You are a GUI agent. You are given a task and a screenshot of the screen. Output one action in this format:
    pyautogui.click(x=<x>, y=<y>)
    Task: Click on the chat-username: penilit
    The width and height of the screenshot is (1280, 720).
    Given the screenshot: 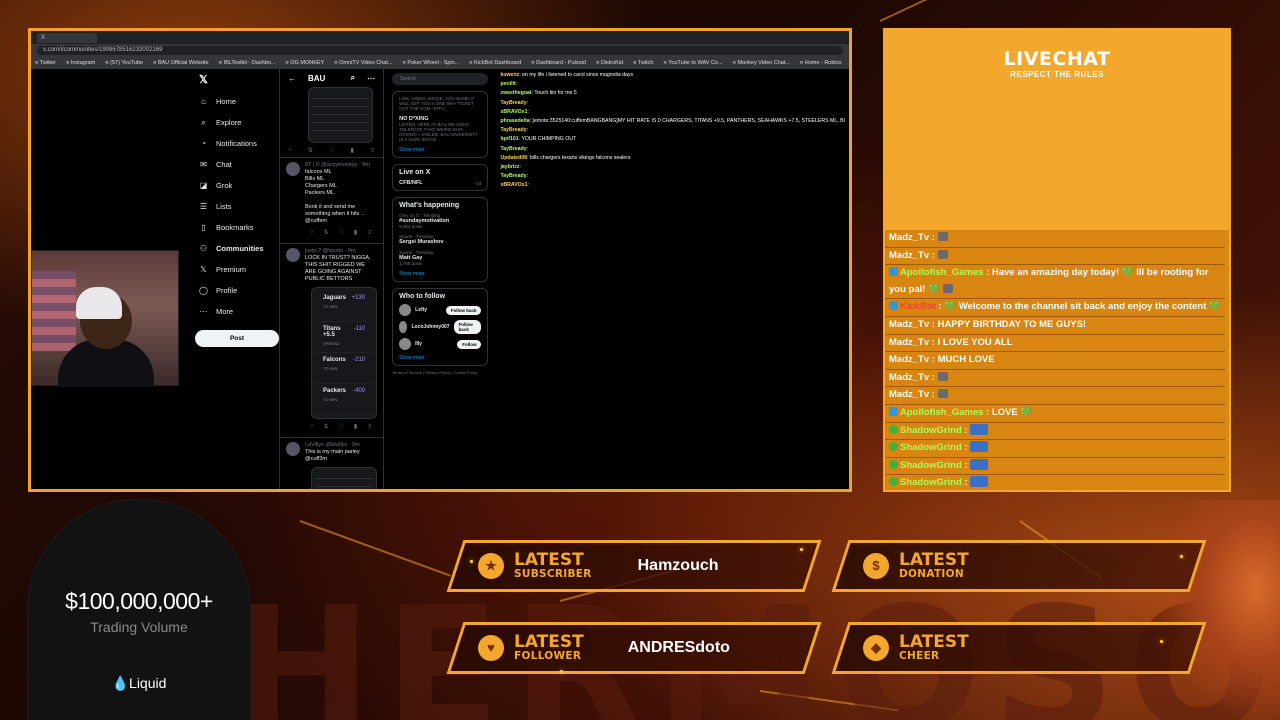 What is the action you would take?
    pyautogui.click(x=507, y=84)
    